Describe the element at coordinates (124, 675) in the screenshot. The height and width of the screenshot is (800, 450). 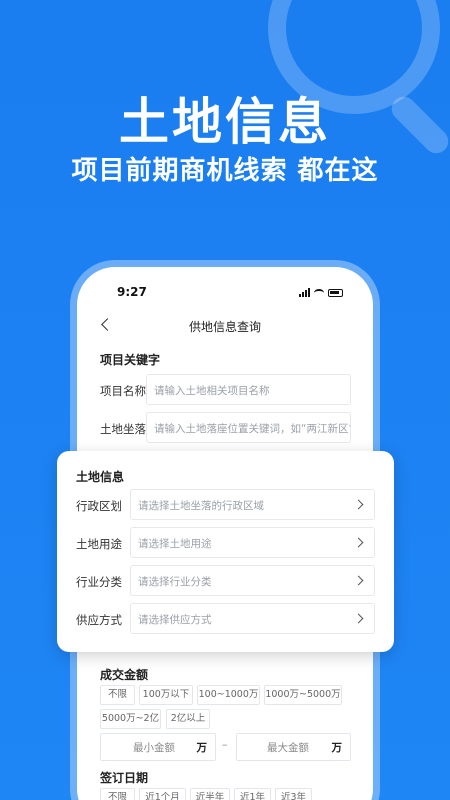
I see `deal-amount-title: 成交金额` at that location.